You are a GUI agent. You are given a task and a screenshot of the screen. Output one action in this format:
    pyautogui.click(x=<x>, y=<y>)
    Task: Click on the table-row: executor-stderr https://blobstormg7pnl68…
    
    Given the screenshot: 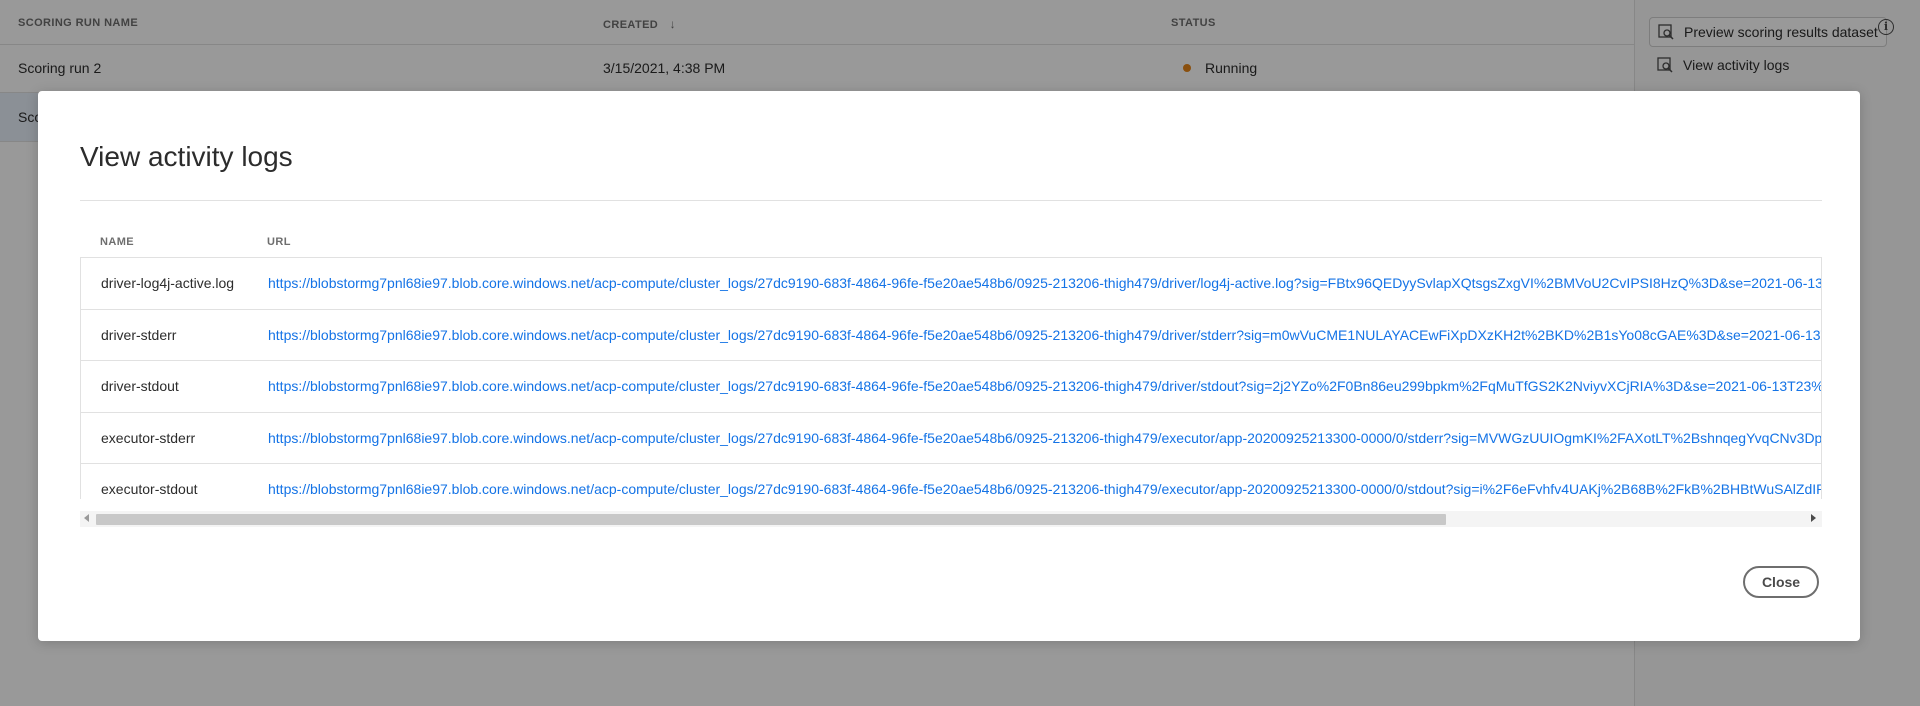 What is the action you would take?
    pyautogui.click(x=951, y=438)
    